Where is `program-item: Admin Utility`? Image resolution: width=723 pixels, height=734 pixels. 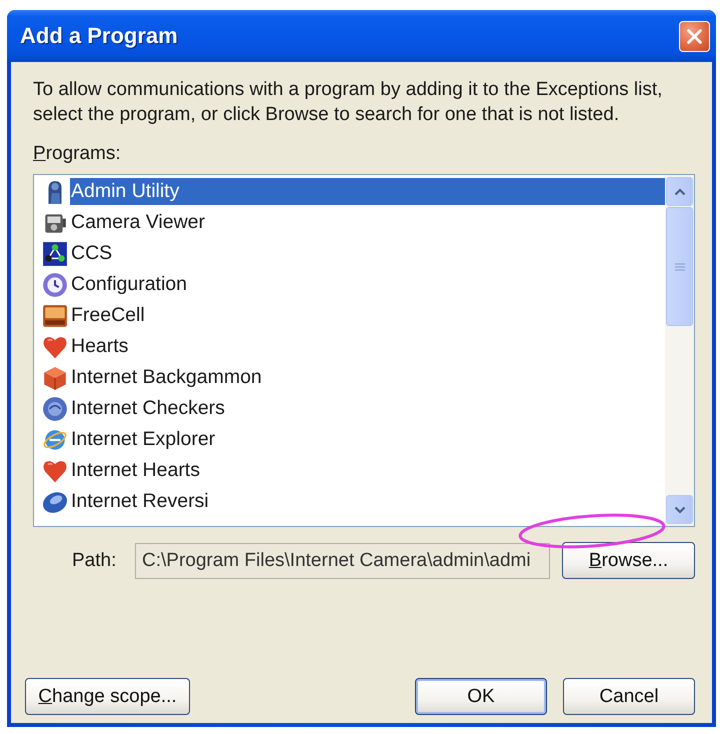 program-item: Admin Utility is located at coordinates (367, 191).